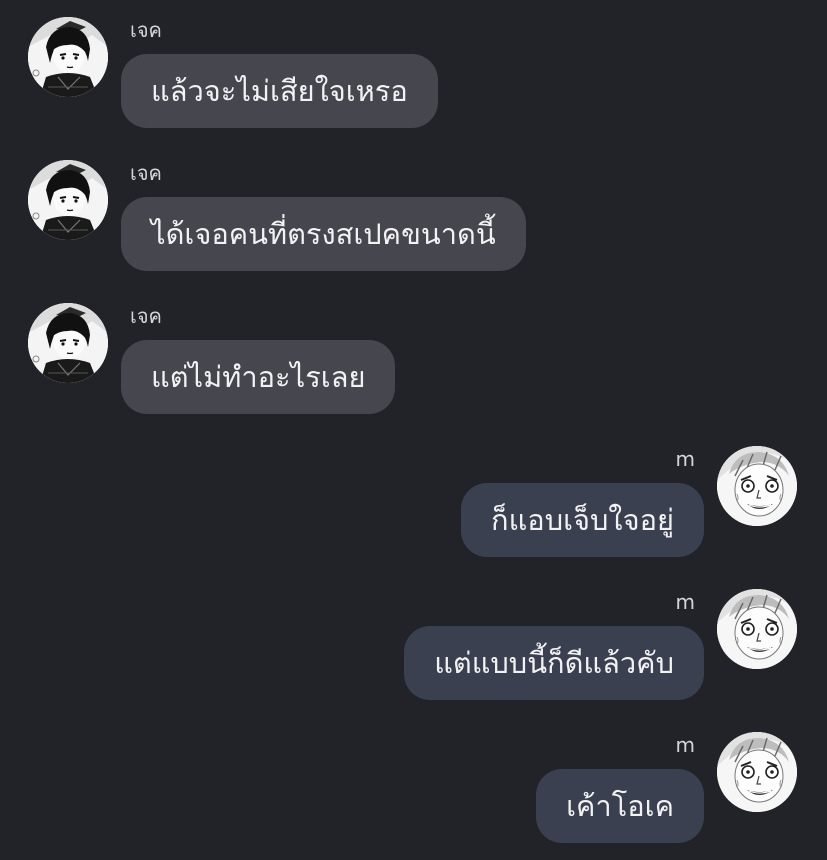  I want to click on message-text: แต่ไม่ทำอะไรเลย, so click(258, 377).